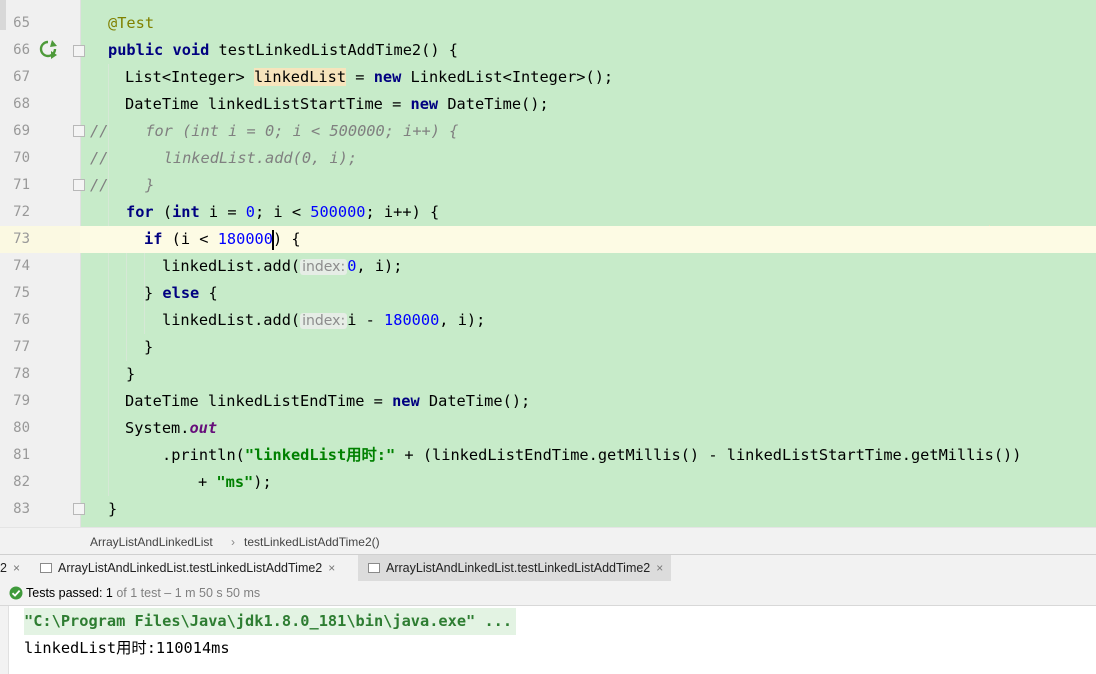 The image size is (1096, 674). What do you see at coordinates (286, 239) in the screenshot?
I see `code-text: ) {` at bounding box center [286, 239].